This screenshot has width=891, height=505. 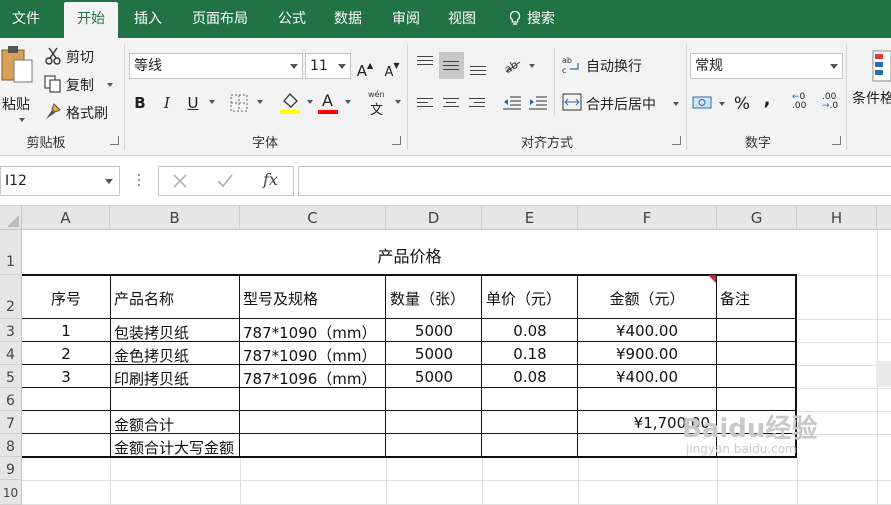 What do you see at coordinates (144, 424) in the screenshot?
I see `total-label: 金额合计` at bounding box center [144, 424].